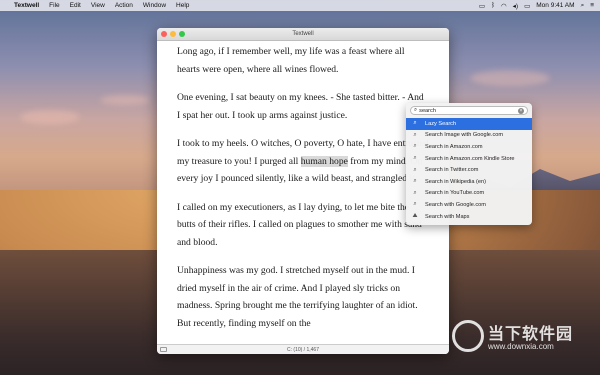 The image size is (600, 375). I want to click on menu-window: Window, so click(154, 5).